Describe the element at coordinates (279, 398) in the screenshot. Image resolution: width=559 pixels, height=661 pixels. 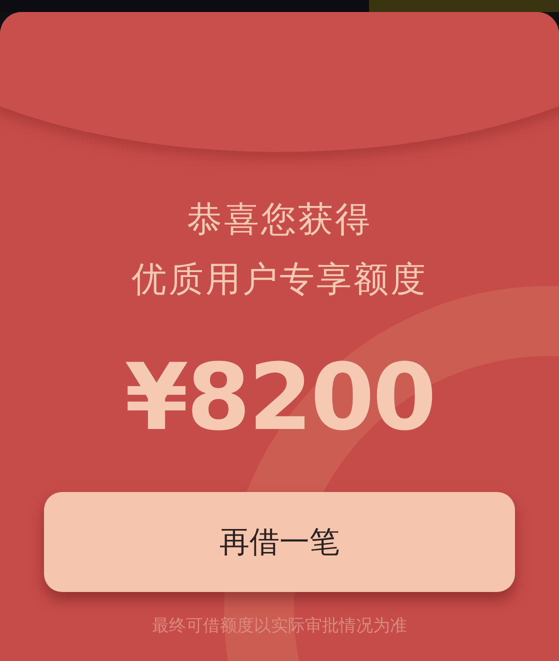
I see `amount-text: ¥8200` at that location.